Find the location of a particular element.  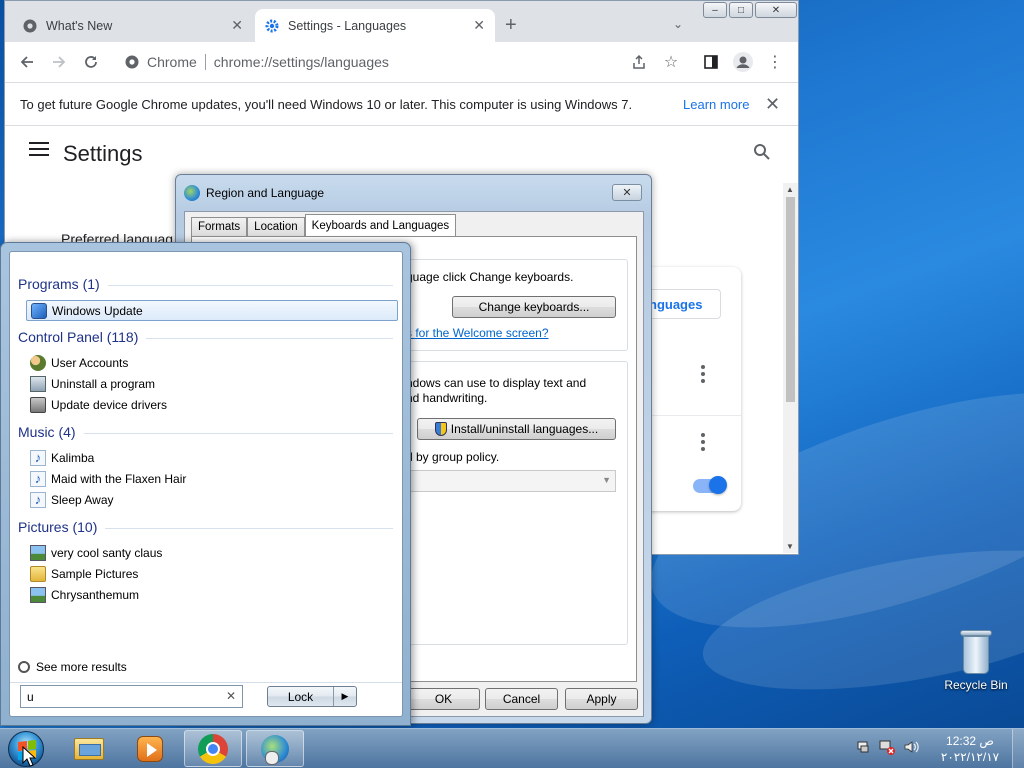

results-heading-control-panel: Control Panel (118) is located at coordinates (205, 337).